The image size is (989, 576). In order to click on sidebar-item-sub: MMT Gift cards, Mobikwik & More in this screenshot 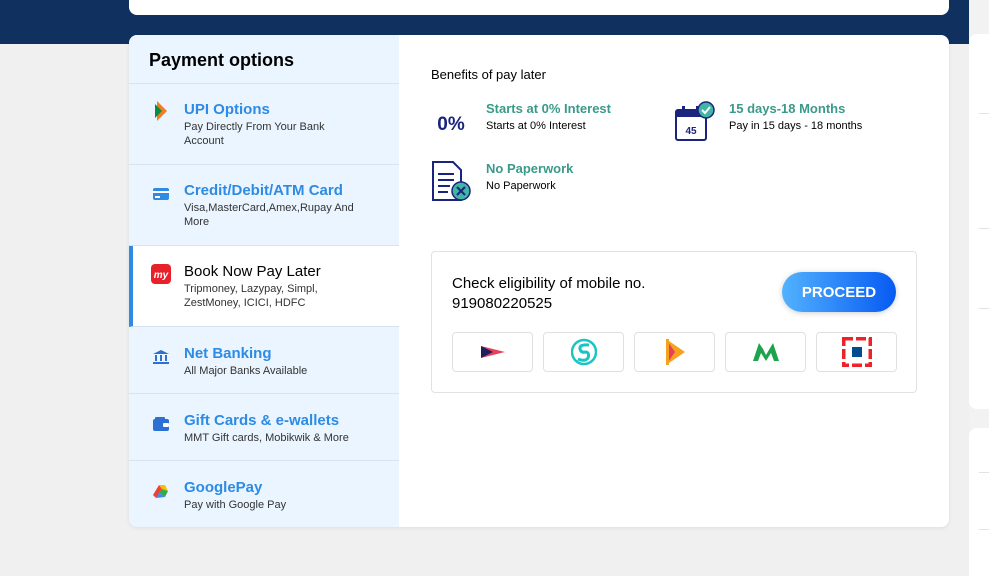, I will do `click(266, 438)`.